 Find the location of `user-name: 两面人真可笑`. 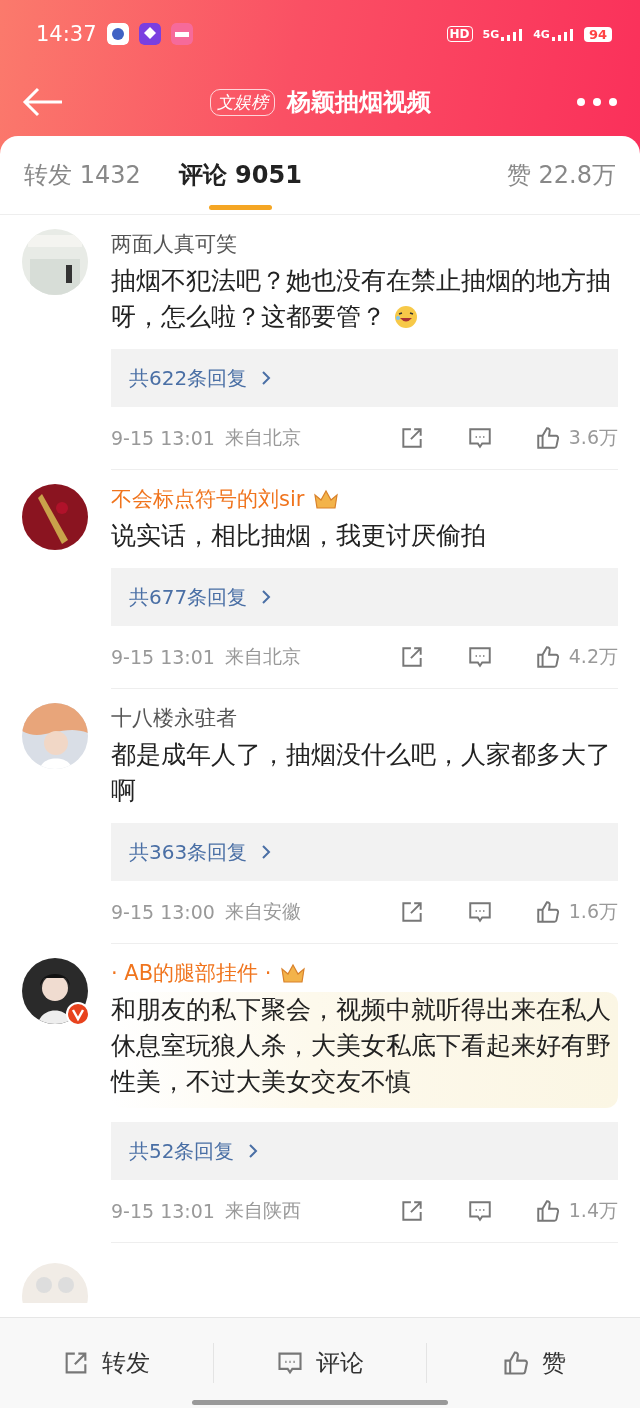

user-name: 两面人真可笑 is located at coordinates (174, 244).